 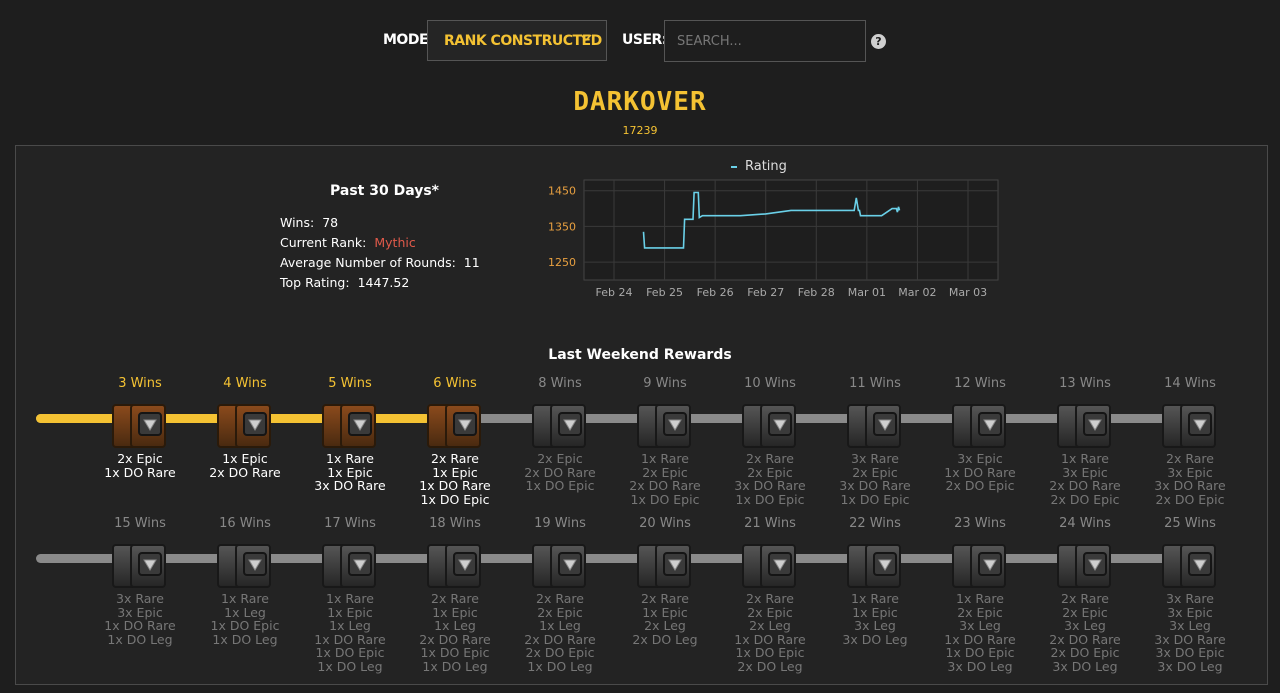 I want to click on reward-items: 1x Rare 2x Epic 2x DO Rare 1x DO Epic, so click(x=665, y=479).